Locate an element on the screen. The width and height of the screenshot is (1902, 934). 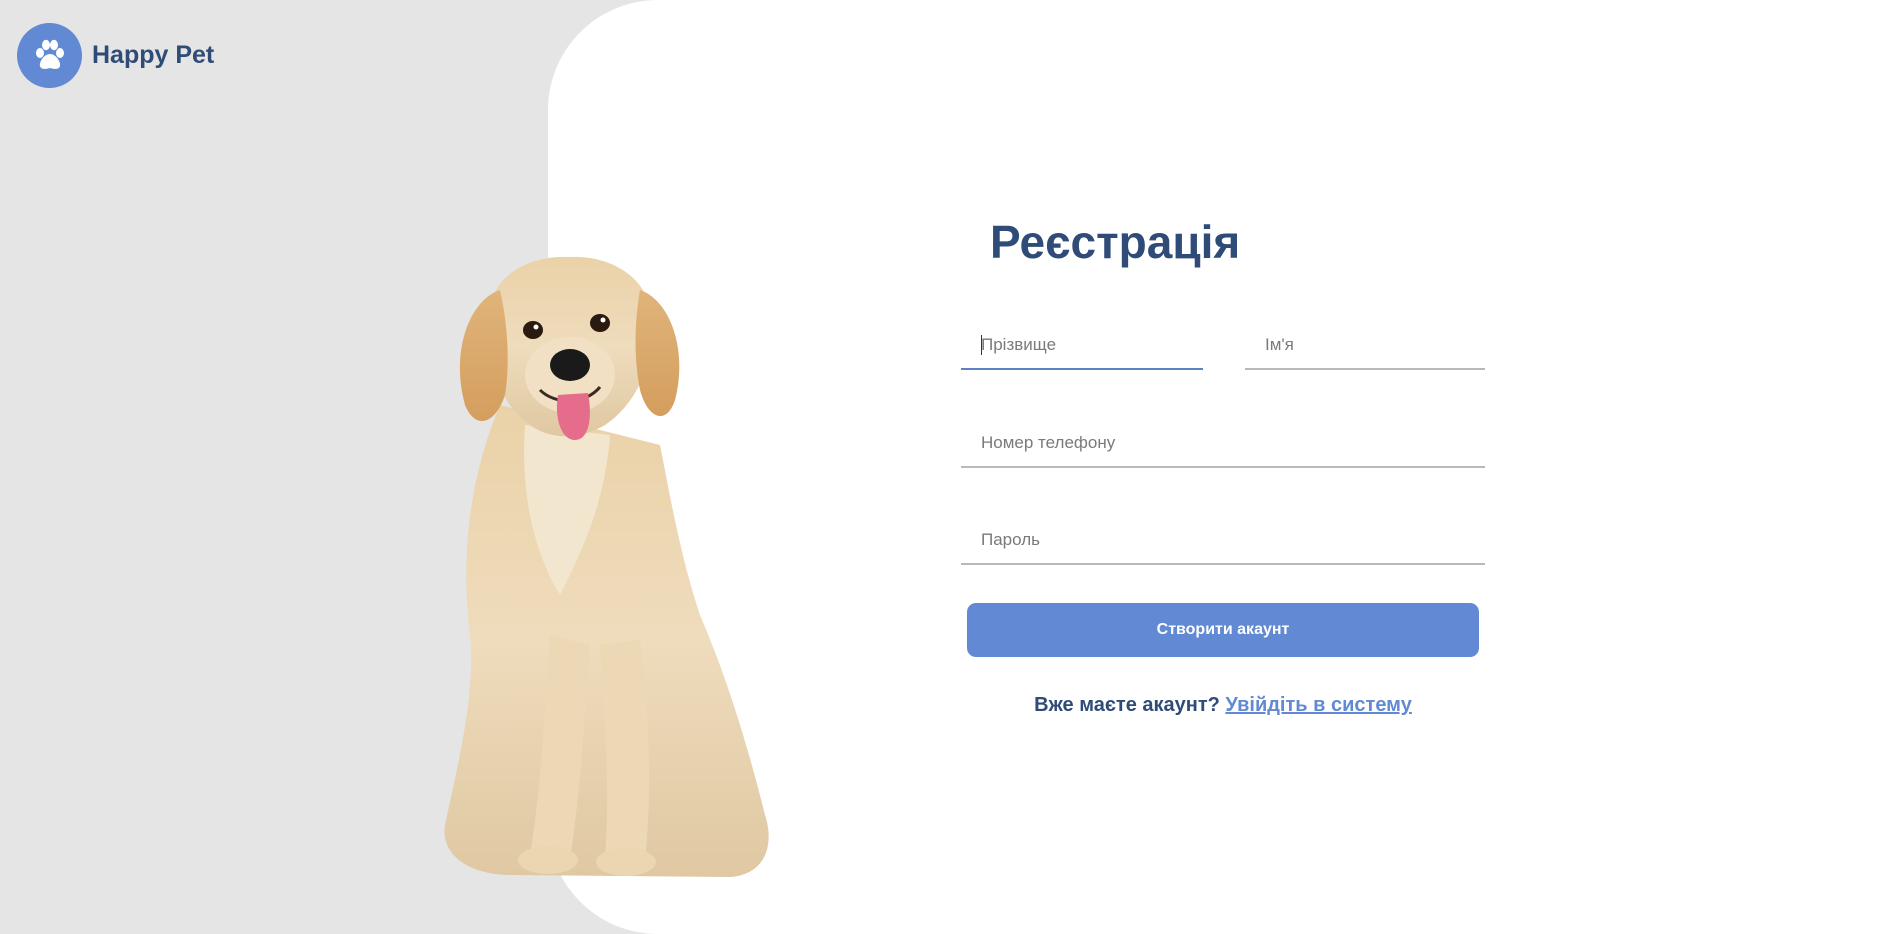
brand-name: Happy Pet is located at coordinates (153, 55).